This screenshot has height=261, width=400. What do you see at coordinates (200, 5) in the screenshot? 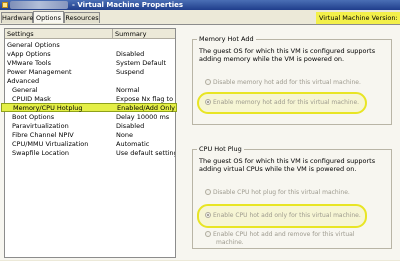
I see `title-bar: - Virtual Machine Properties` at bounding box center [200, 5].